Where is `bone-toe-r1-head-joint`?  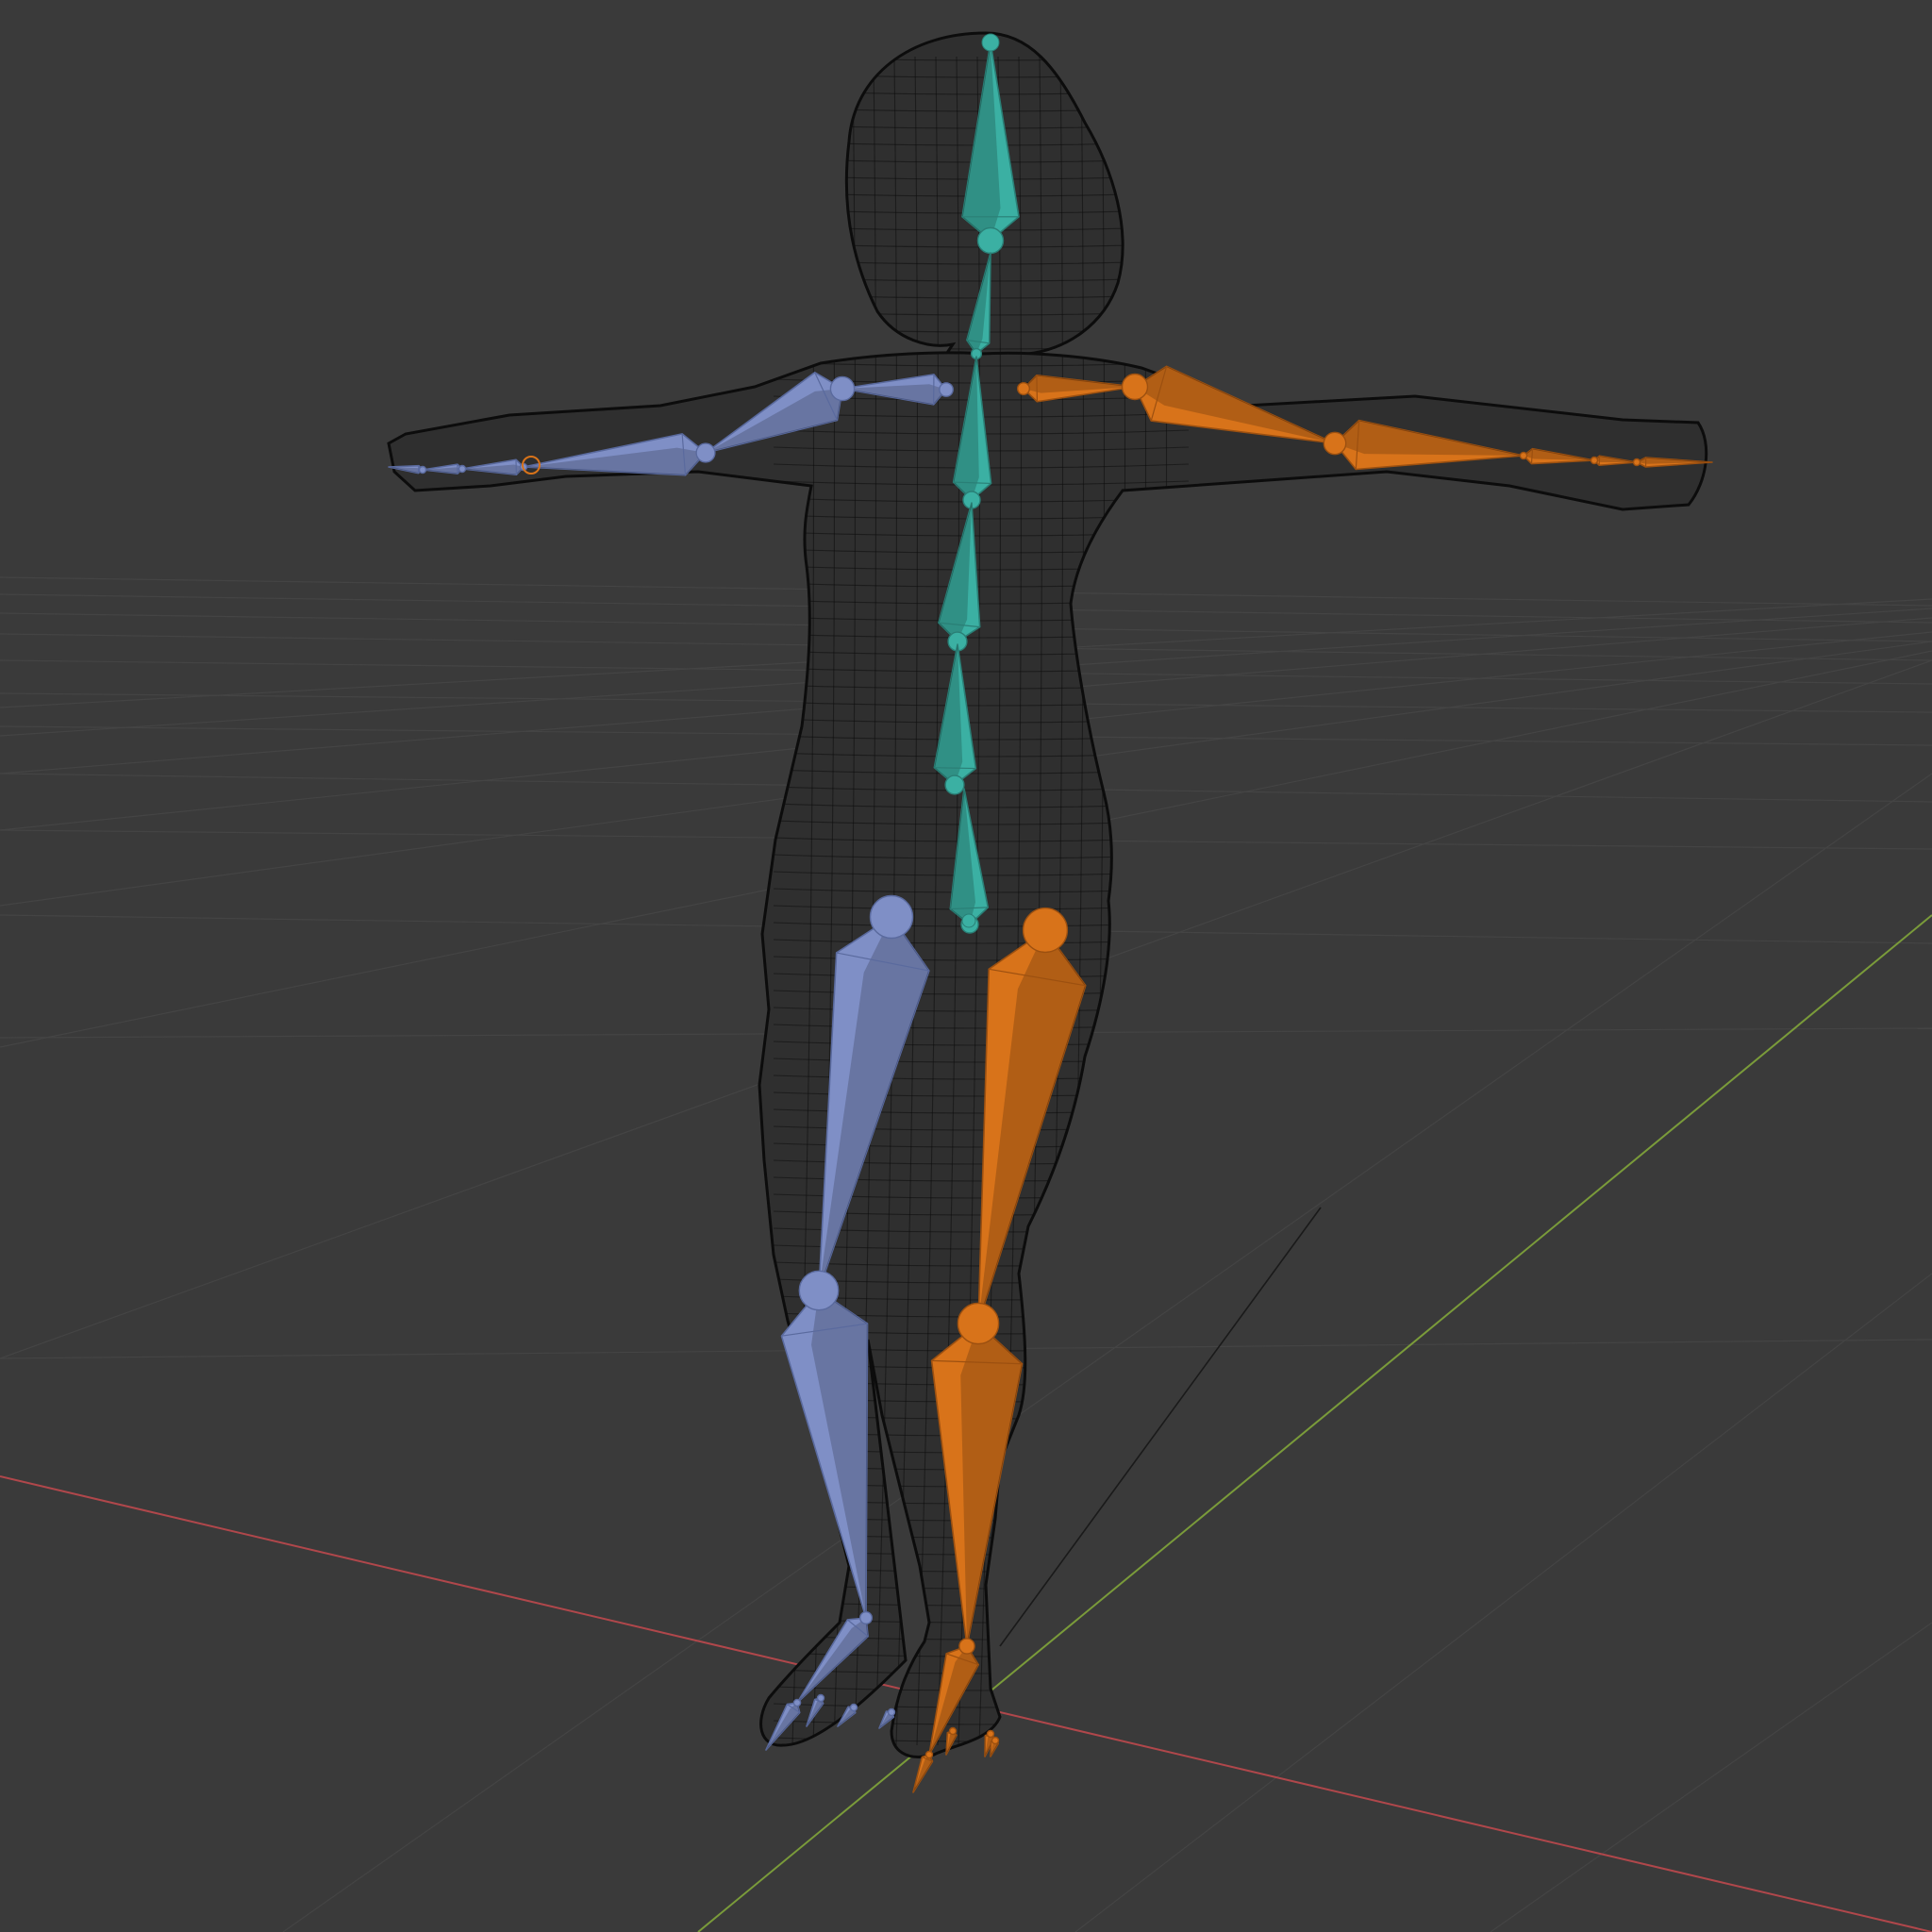
bone-toe-r1-head-joint is located at coordinates (929, 1755).